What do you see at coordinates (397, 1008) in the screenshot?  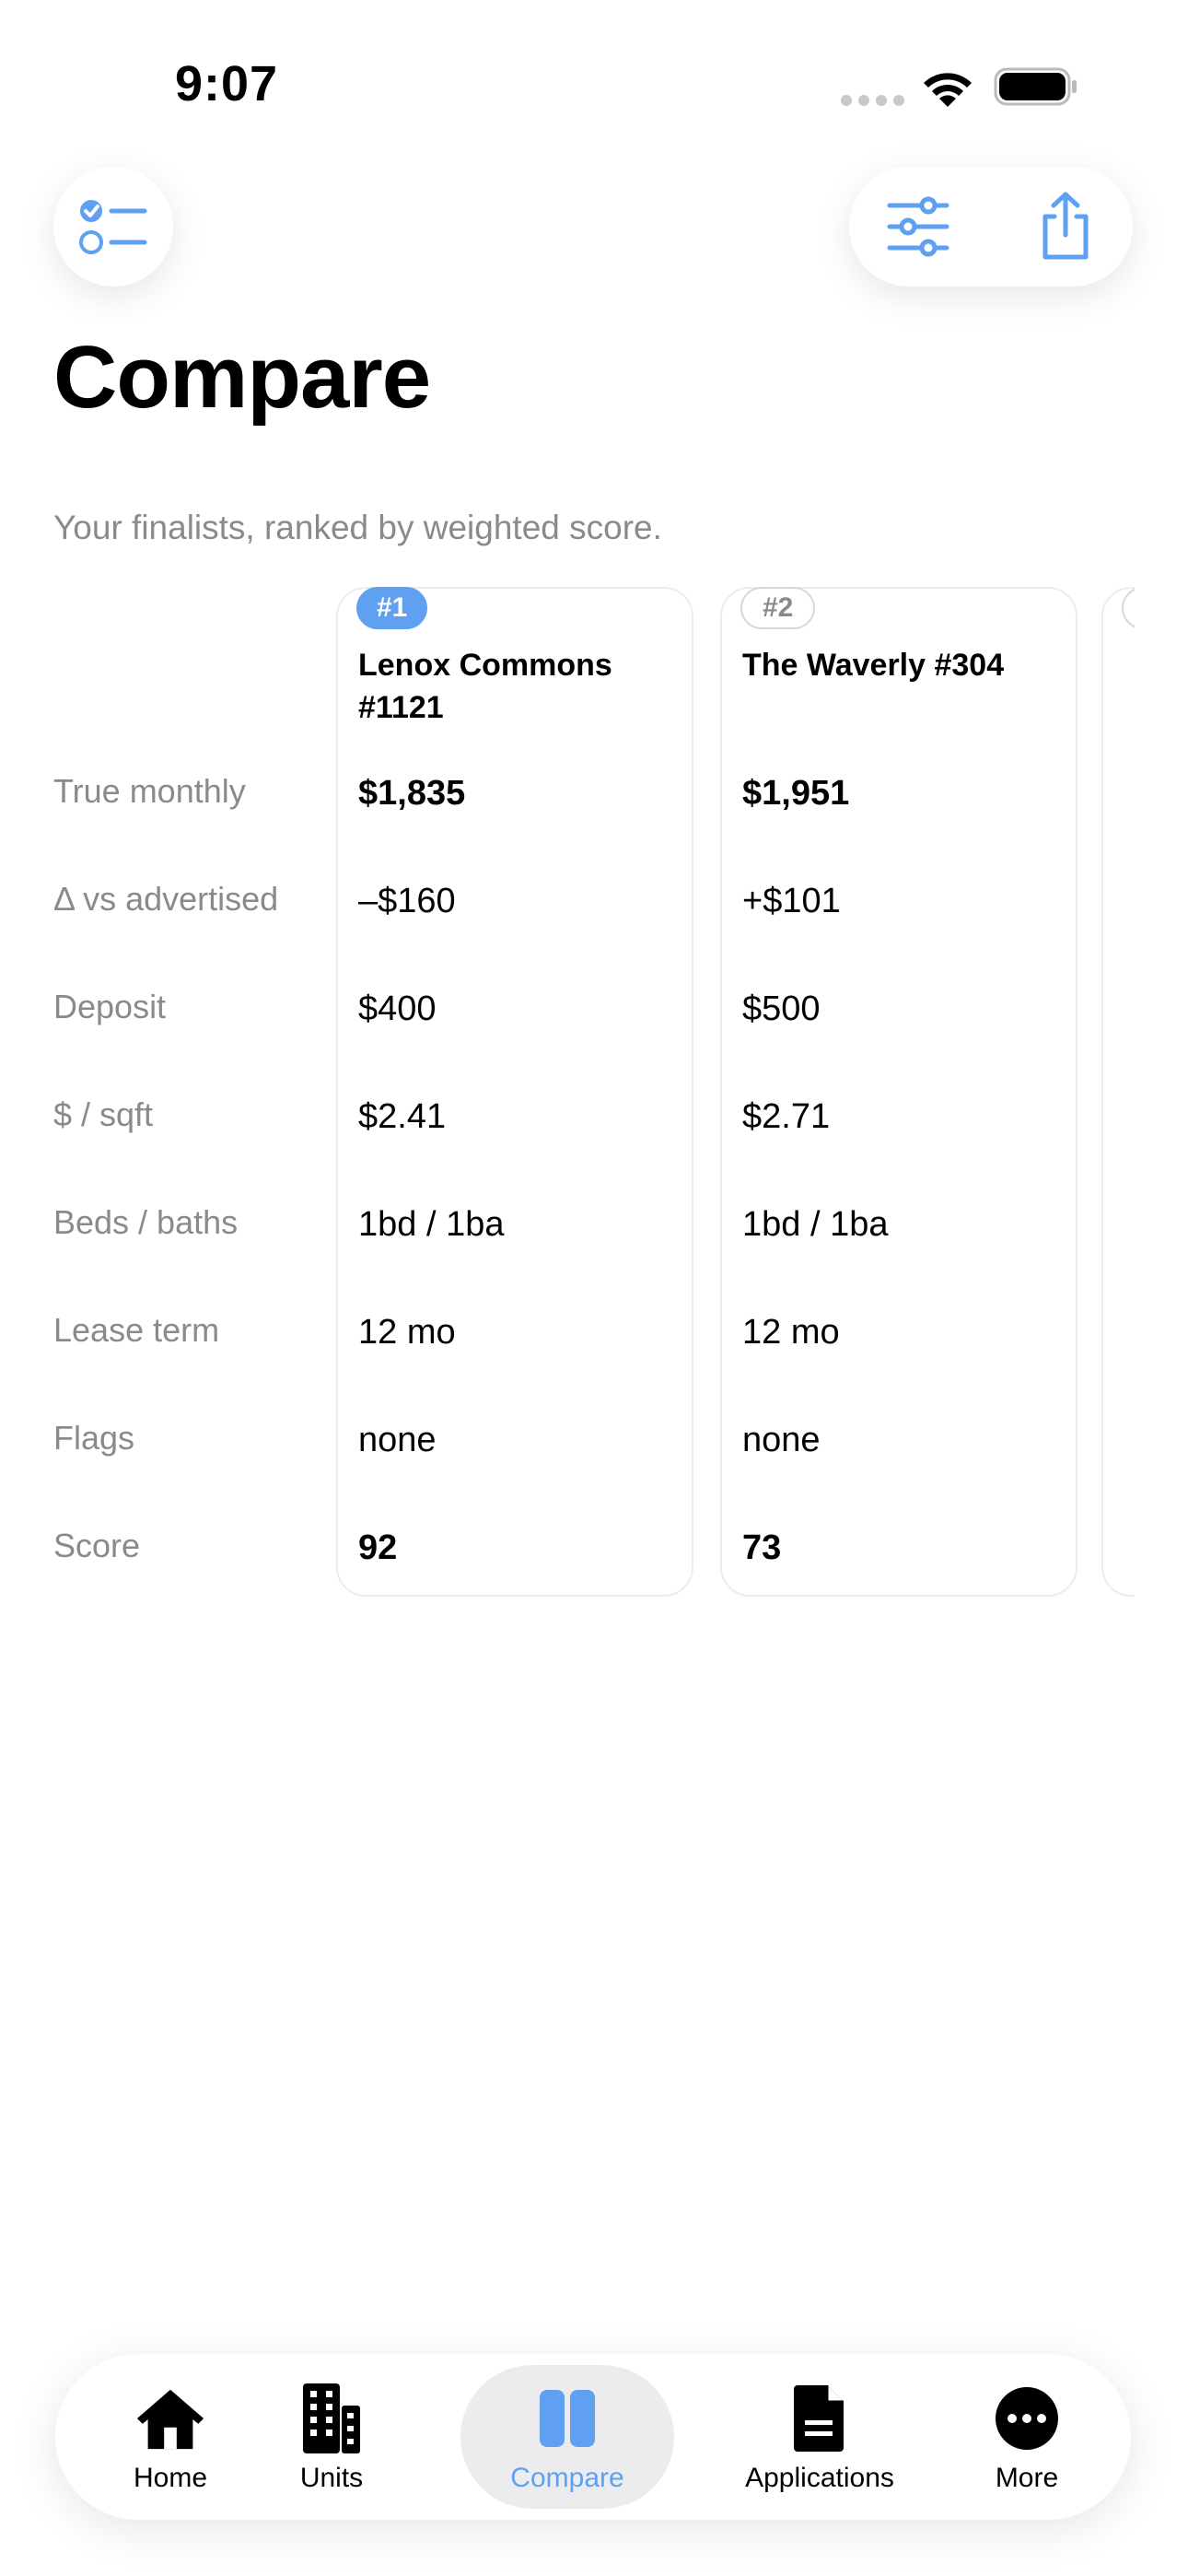 I see `cell-deposit: $400` at bounding box center [397, 1008].